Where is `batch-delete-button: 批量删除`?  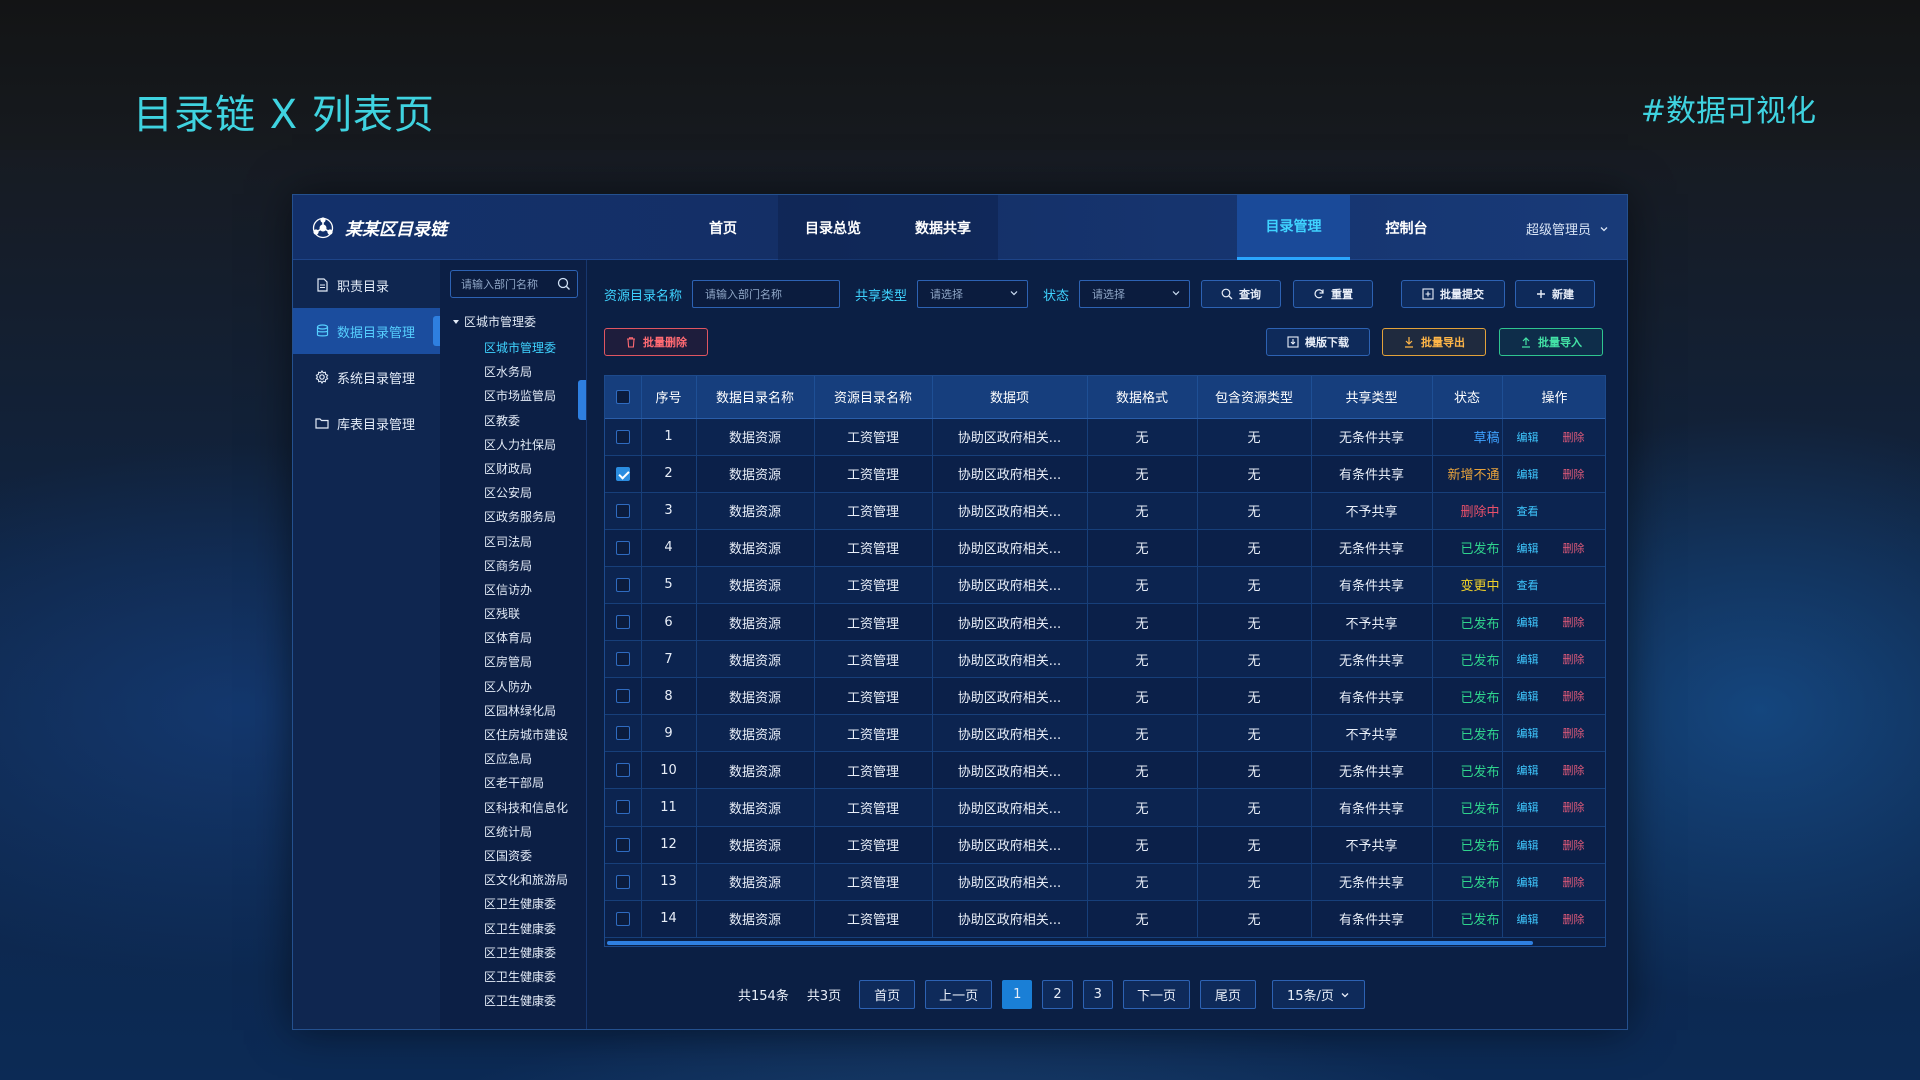
batch-delete-button: 批量删除 is located at coordinates (656, 342).